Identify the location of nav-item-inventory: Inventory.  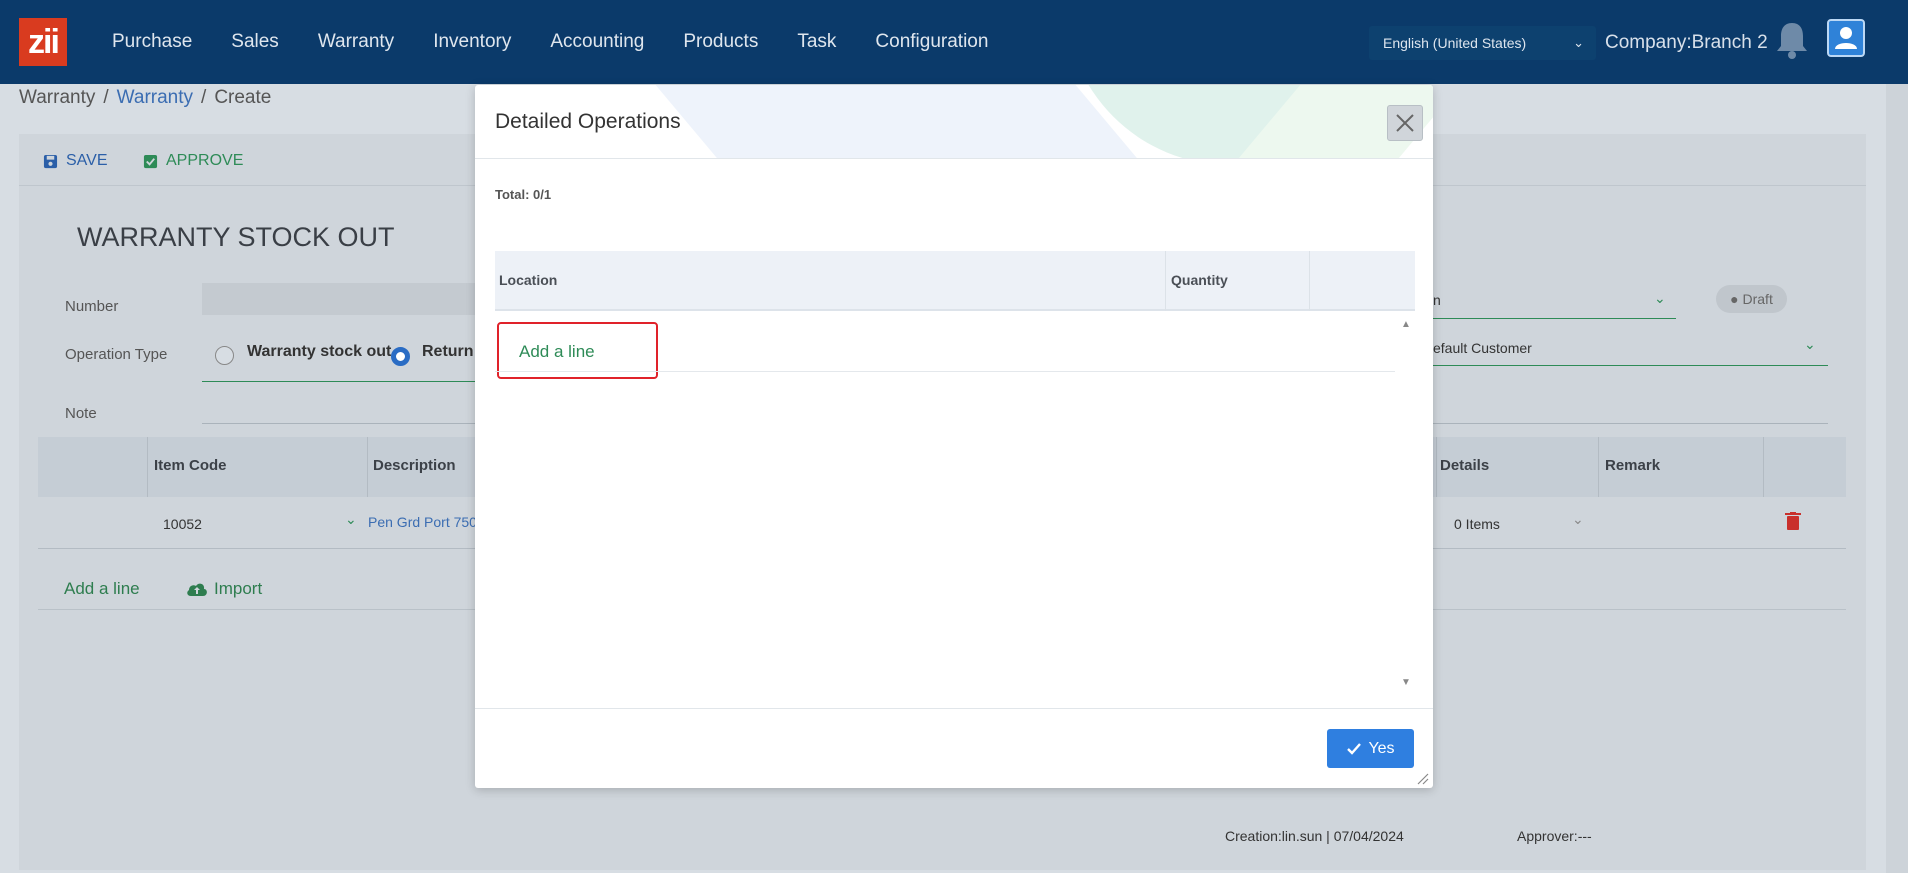
(472, 42).